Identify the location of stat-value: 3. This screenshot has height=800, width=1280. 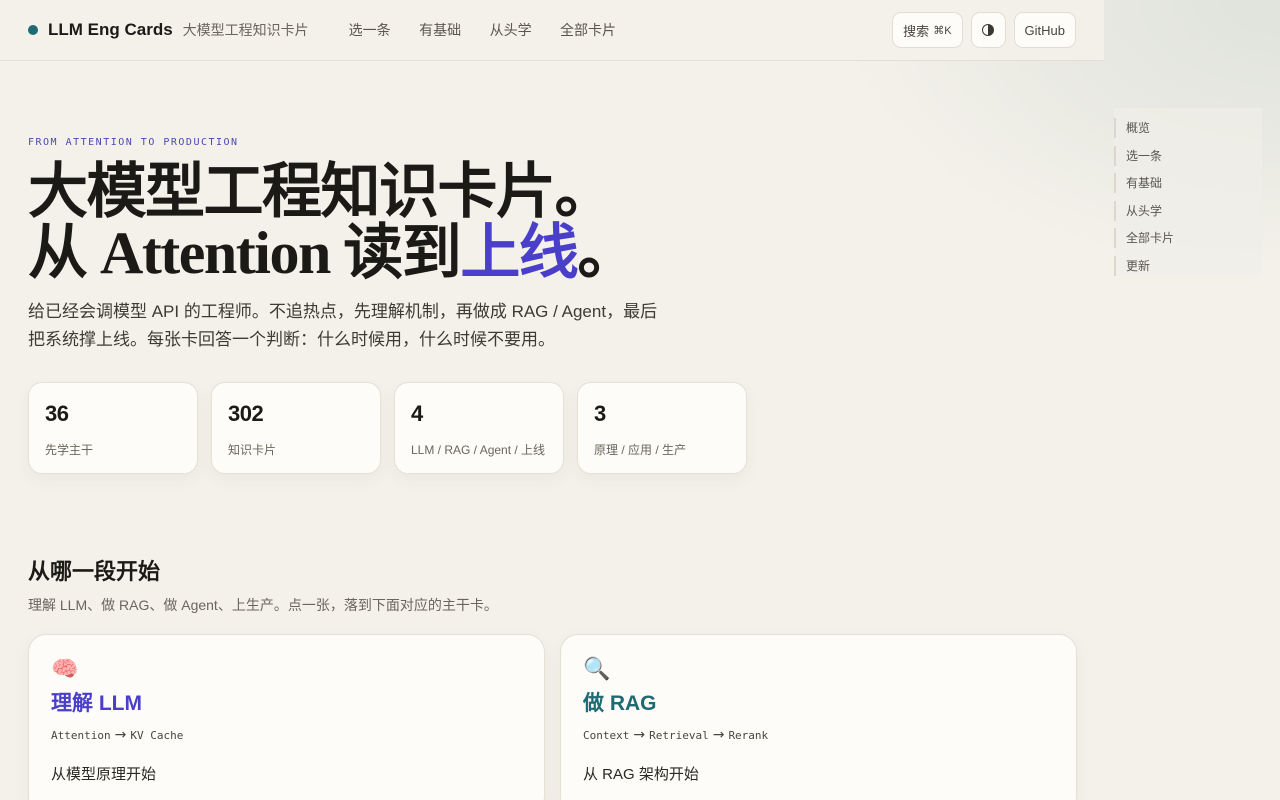
(600, 413).